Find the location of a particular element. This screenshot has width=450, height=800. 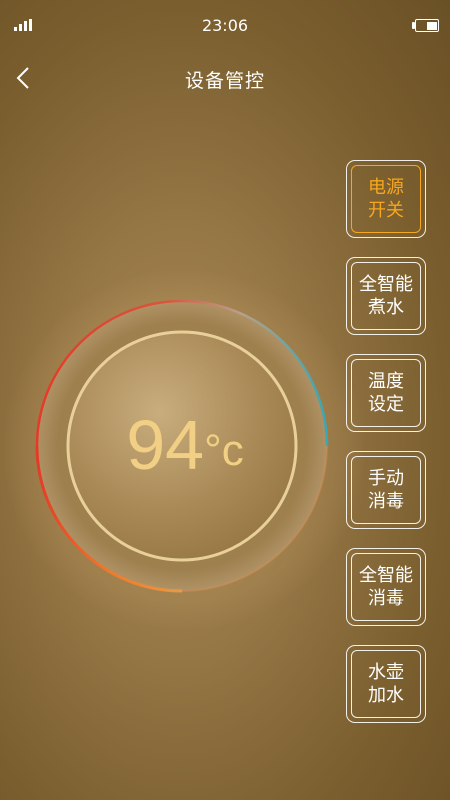

temperature-unit: °c is located at coordinates (224, 450).